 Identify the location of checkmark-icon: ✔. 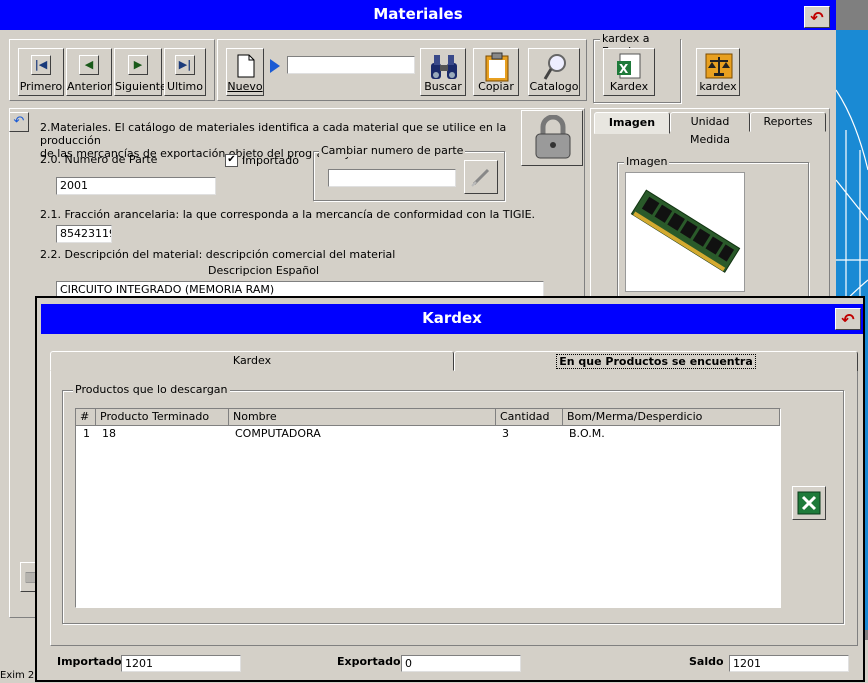
(231, 159).